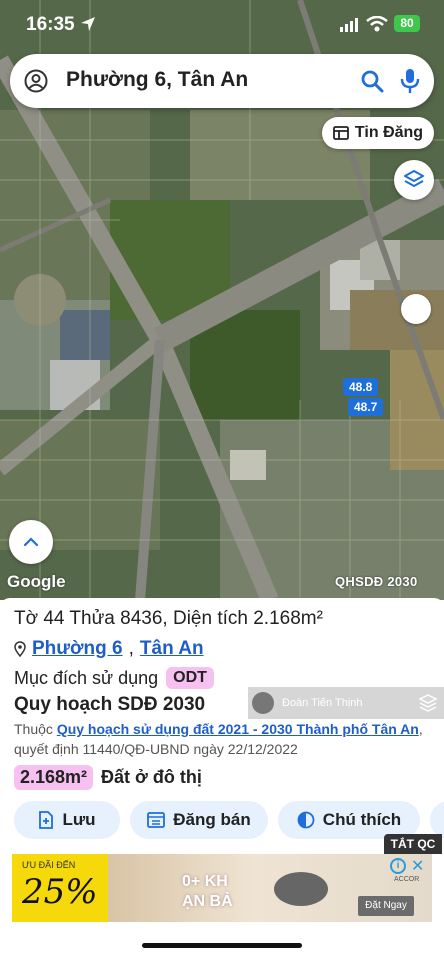 This screenshot has height=959, width=444. Describe the element at coordinates (151, 777) in the screenshot. I see `land-type: Đất ở đô thị` at that location.